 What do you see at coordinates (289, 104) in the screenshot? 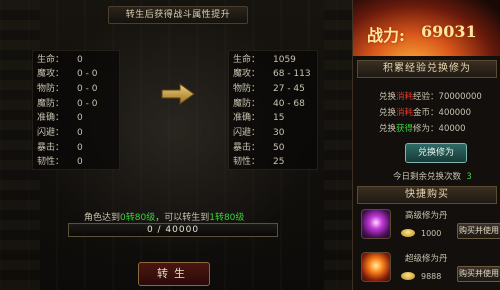
I see `stat-value: 40 - 68` at bounding box center [289, 104].